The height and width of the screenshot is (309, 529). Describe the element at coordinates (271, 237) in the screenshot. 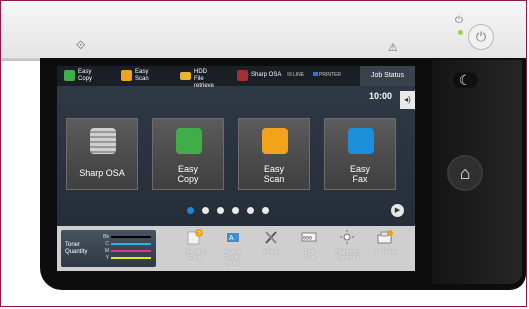

I see `settings-icon` at that location.